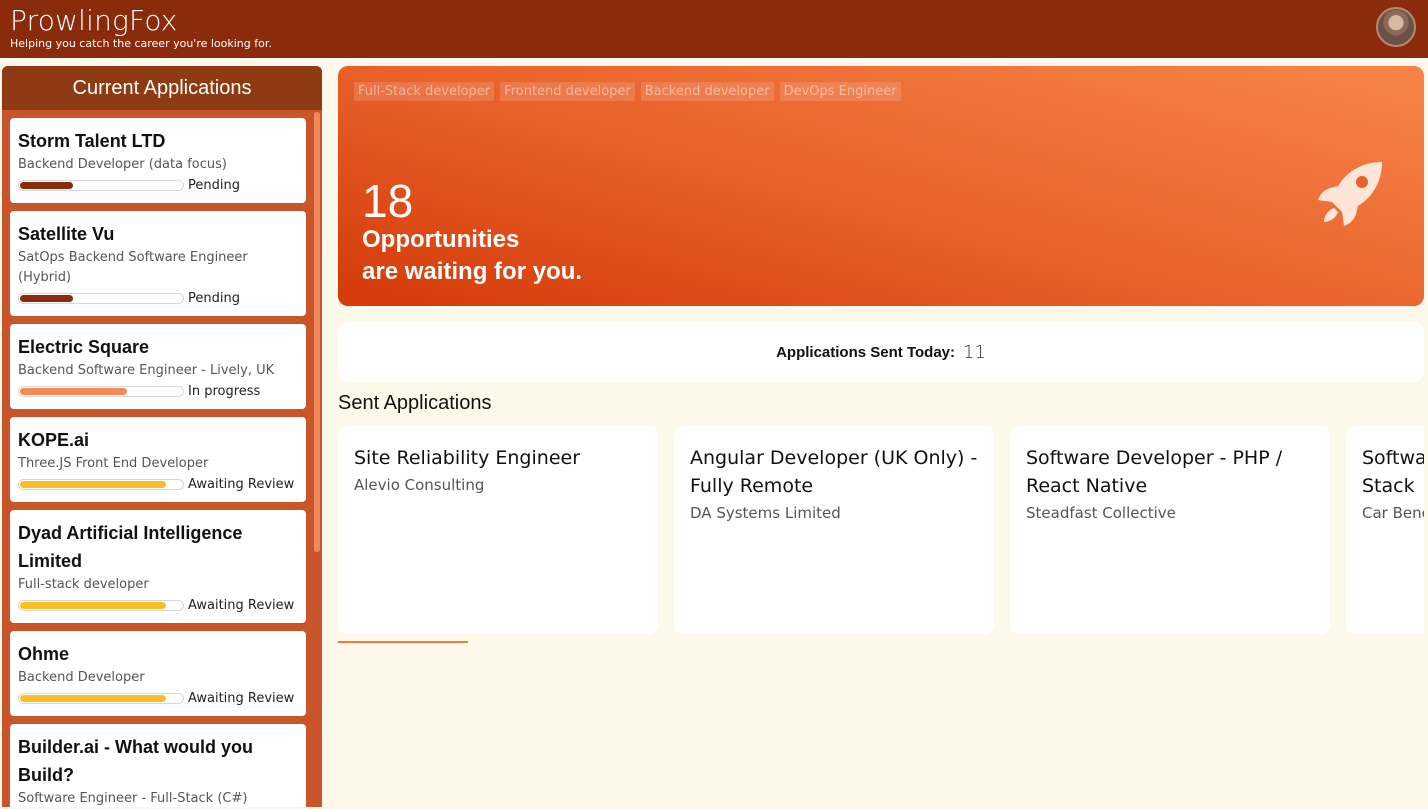 The image size is (1428, 809). I want to click on sent-job-title: Software Developer - PHP / React Native, so click(1154, 472).